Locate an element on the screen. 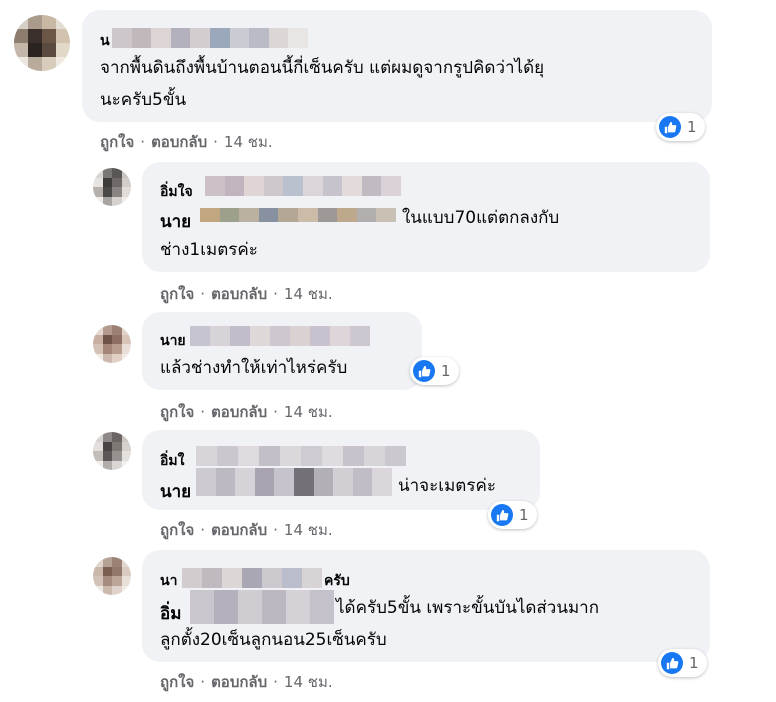 Image resolution: width=776 pixels, height=702 pixels. comment-text: น่าจะเมตรค่ะ is located at coordinates (447, 486).